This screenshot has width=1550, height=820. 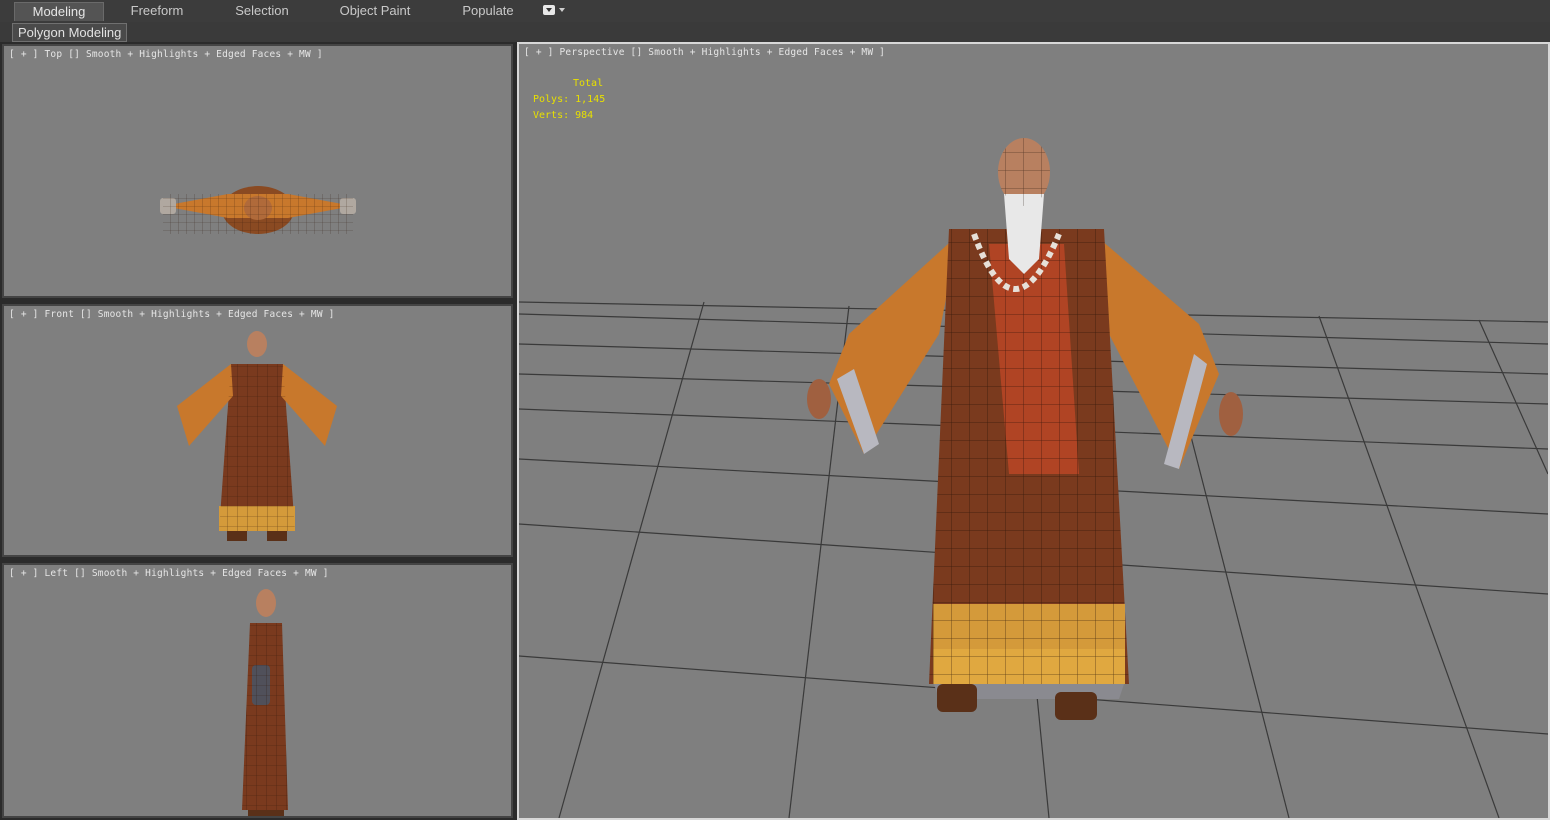 What do you see at coordinates (59, 11) in the screenshot?
I see `tab-modeling: Modeling` at bounding box center [59, 11].